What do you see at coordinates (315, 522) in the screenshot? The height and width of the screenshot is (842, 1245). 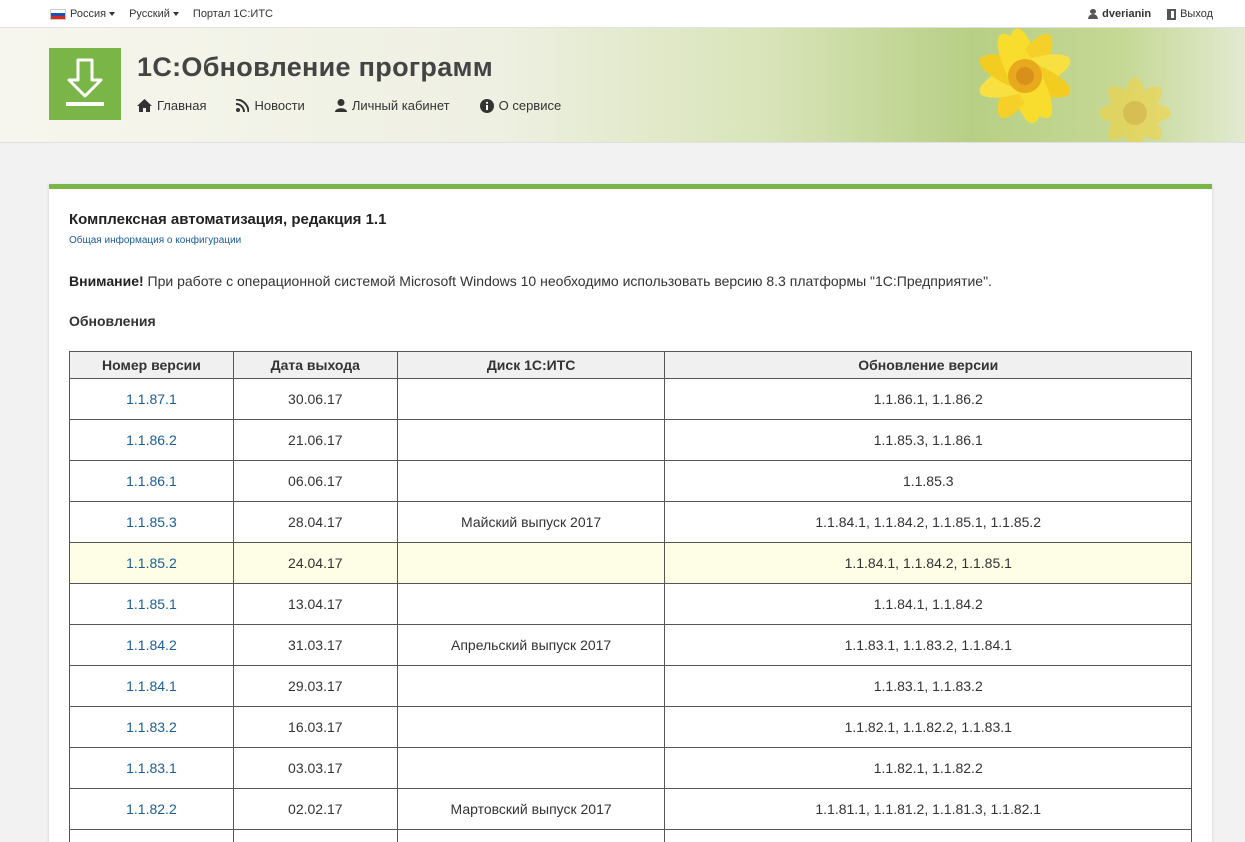 I see `release-date: 28.04.17` at bounding box center [315, 522].